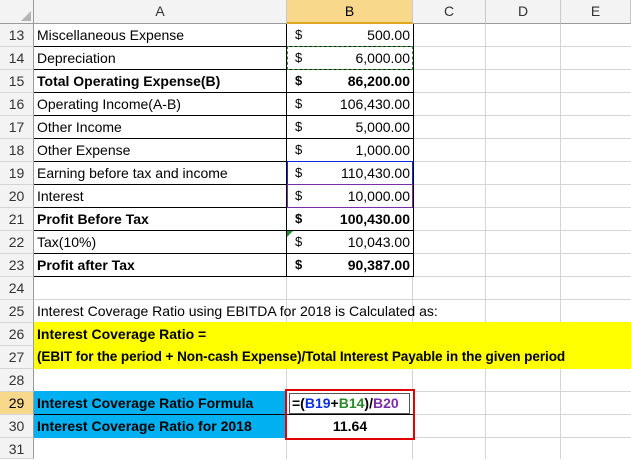 The height and width of the screenshot is (460, 631). Describe the element at coordinates (160, 426) in the screenshot. I see `cell-a30: Interest Coverage Ratio for 2018` at that location.